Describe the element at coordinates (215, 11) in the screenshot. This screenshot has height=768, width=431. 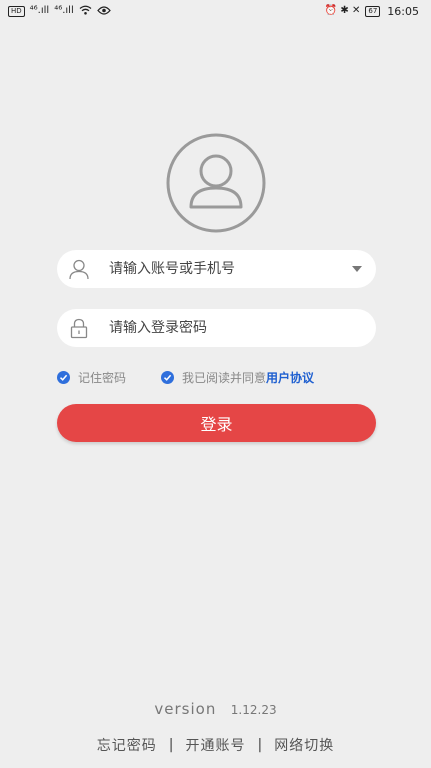
I see `status-bar: HD ⁴⁶.ıll ⁴⁶.ıll ⏰ ✱ ✕ 67 16:05` at that location.